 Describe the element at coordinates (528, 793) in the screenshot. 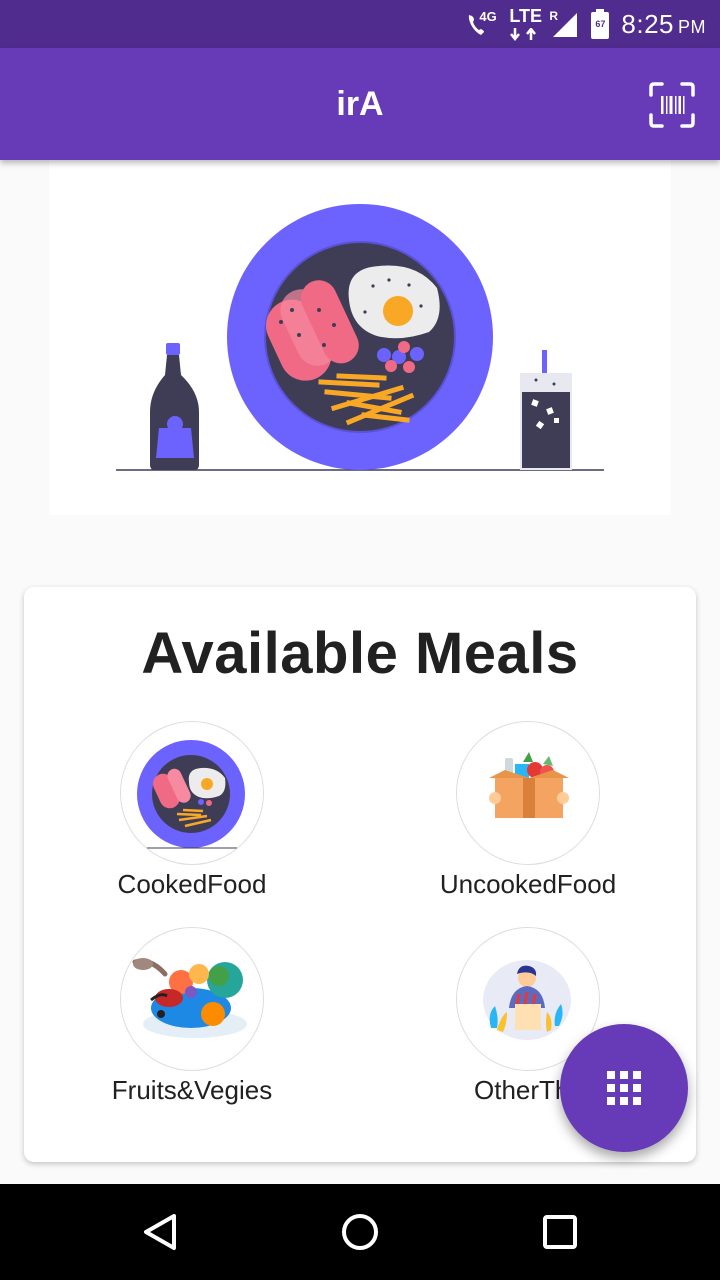

I see `grocery-box-icon` at that location.